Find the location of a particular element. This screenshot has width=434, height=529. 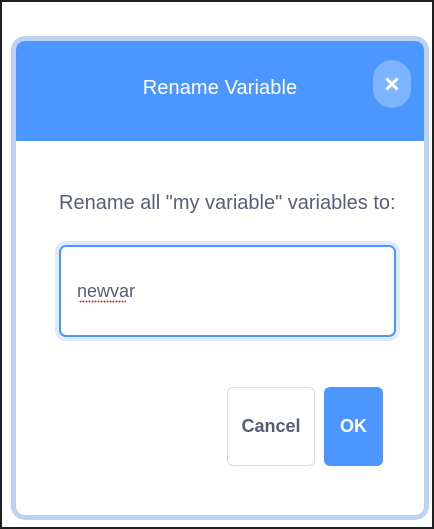

rename-prompt: Rename all "my variable" variables to: is located at coordinates (227, 203).